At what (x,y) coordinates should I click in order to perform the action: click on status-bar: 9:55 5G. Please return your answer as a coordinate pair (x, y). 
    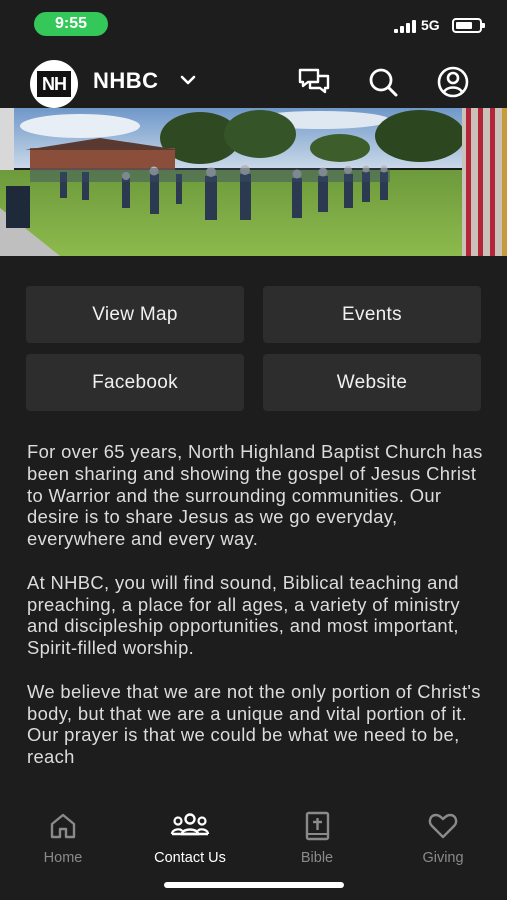
    Looking at the image, I should click on (253, 24).